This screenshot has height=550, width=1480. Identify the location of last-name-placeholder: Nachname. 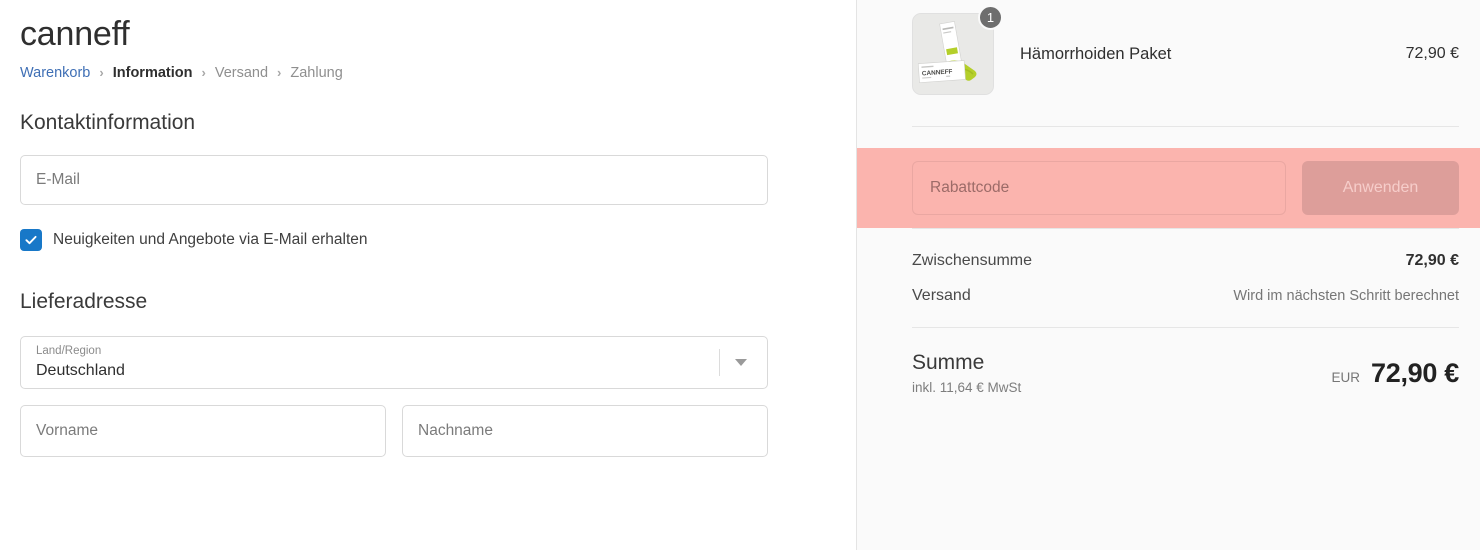
(455, 430).